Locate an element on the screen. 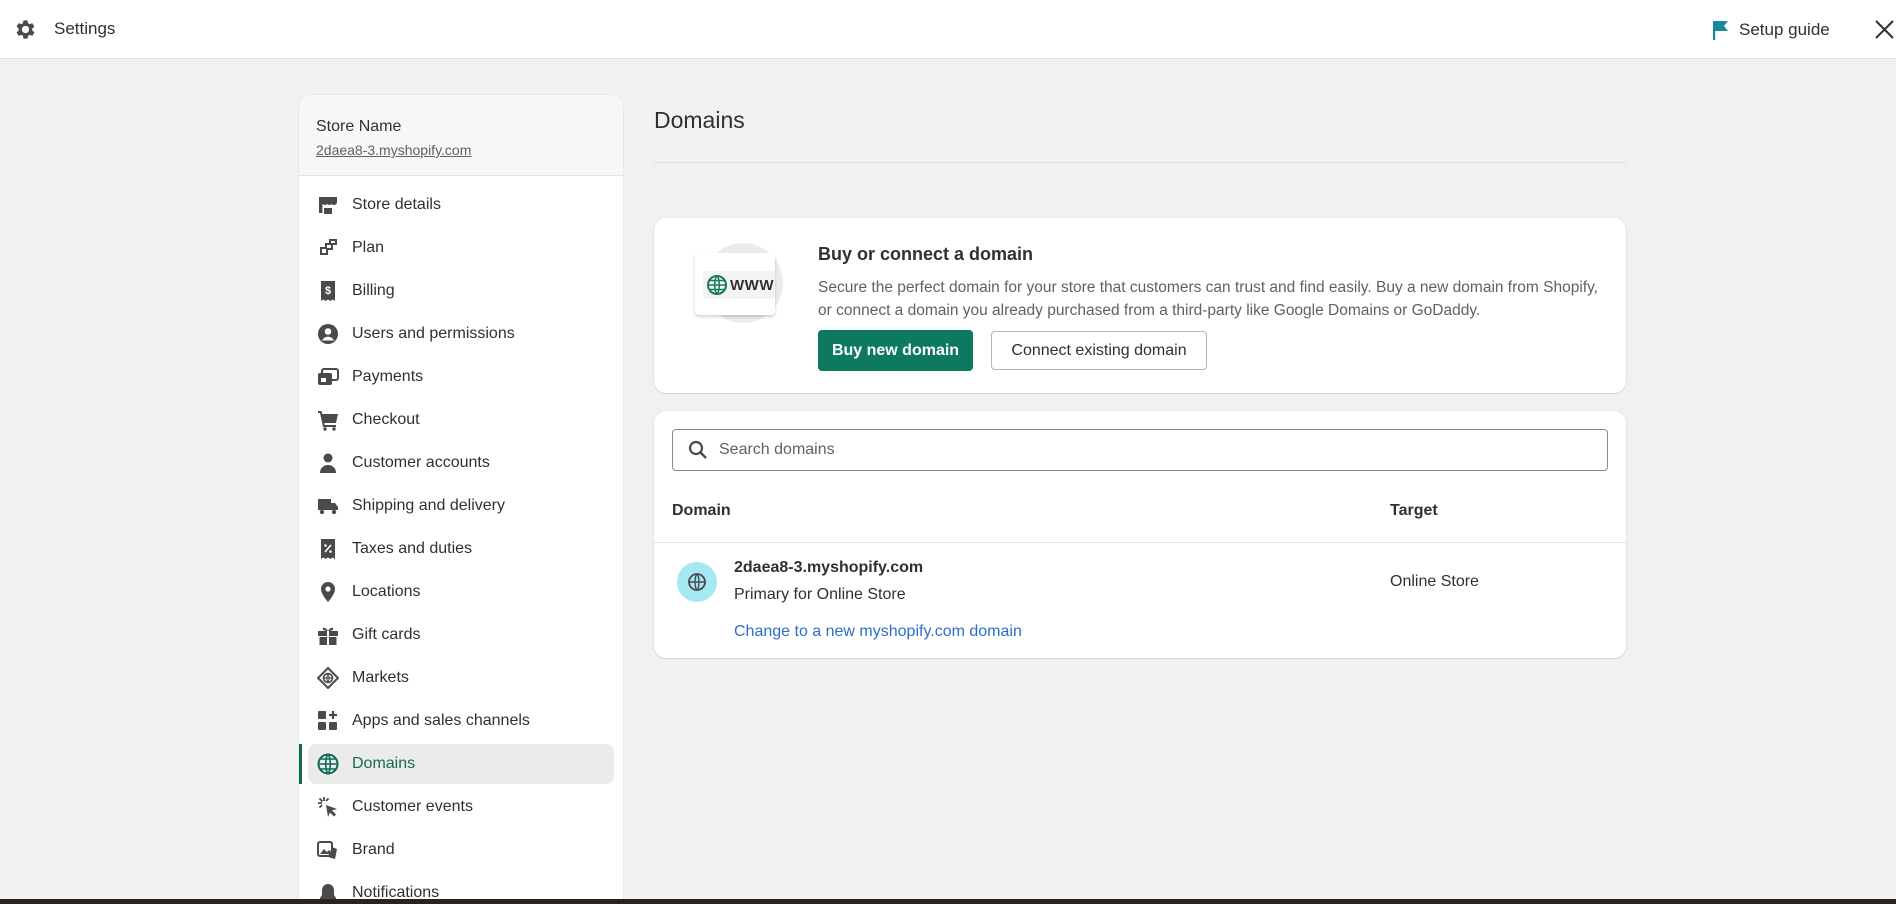 The height and width of the screenshot is (904, 1896). search-icon is located at coordinates (697, 449).